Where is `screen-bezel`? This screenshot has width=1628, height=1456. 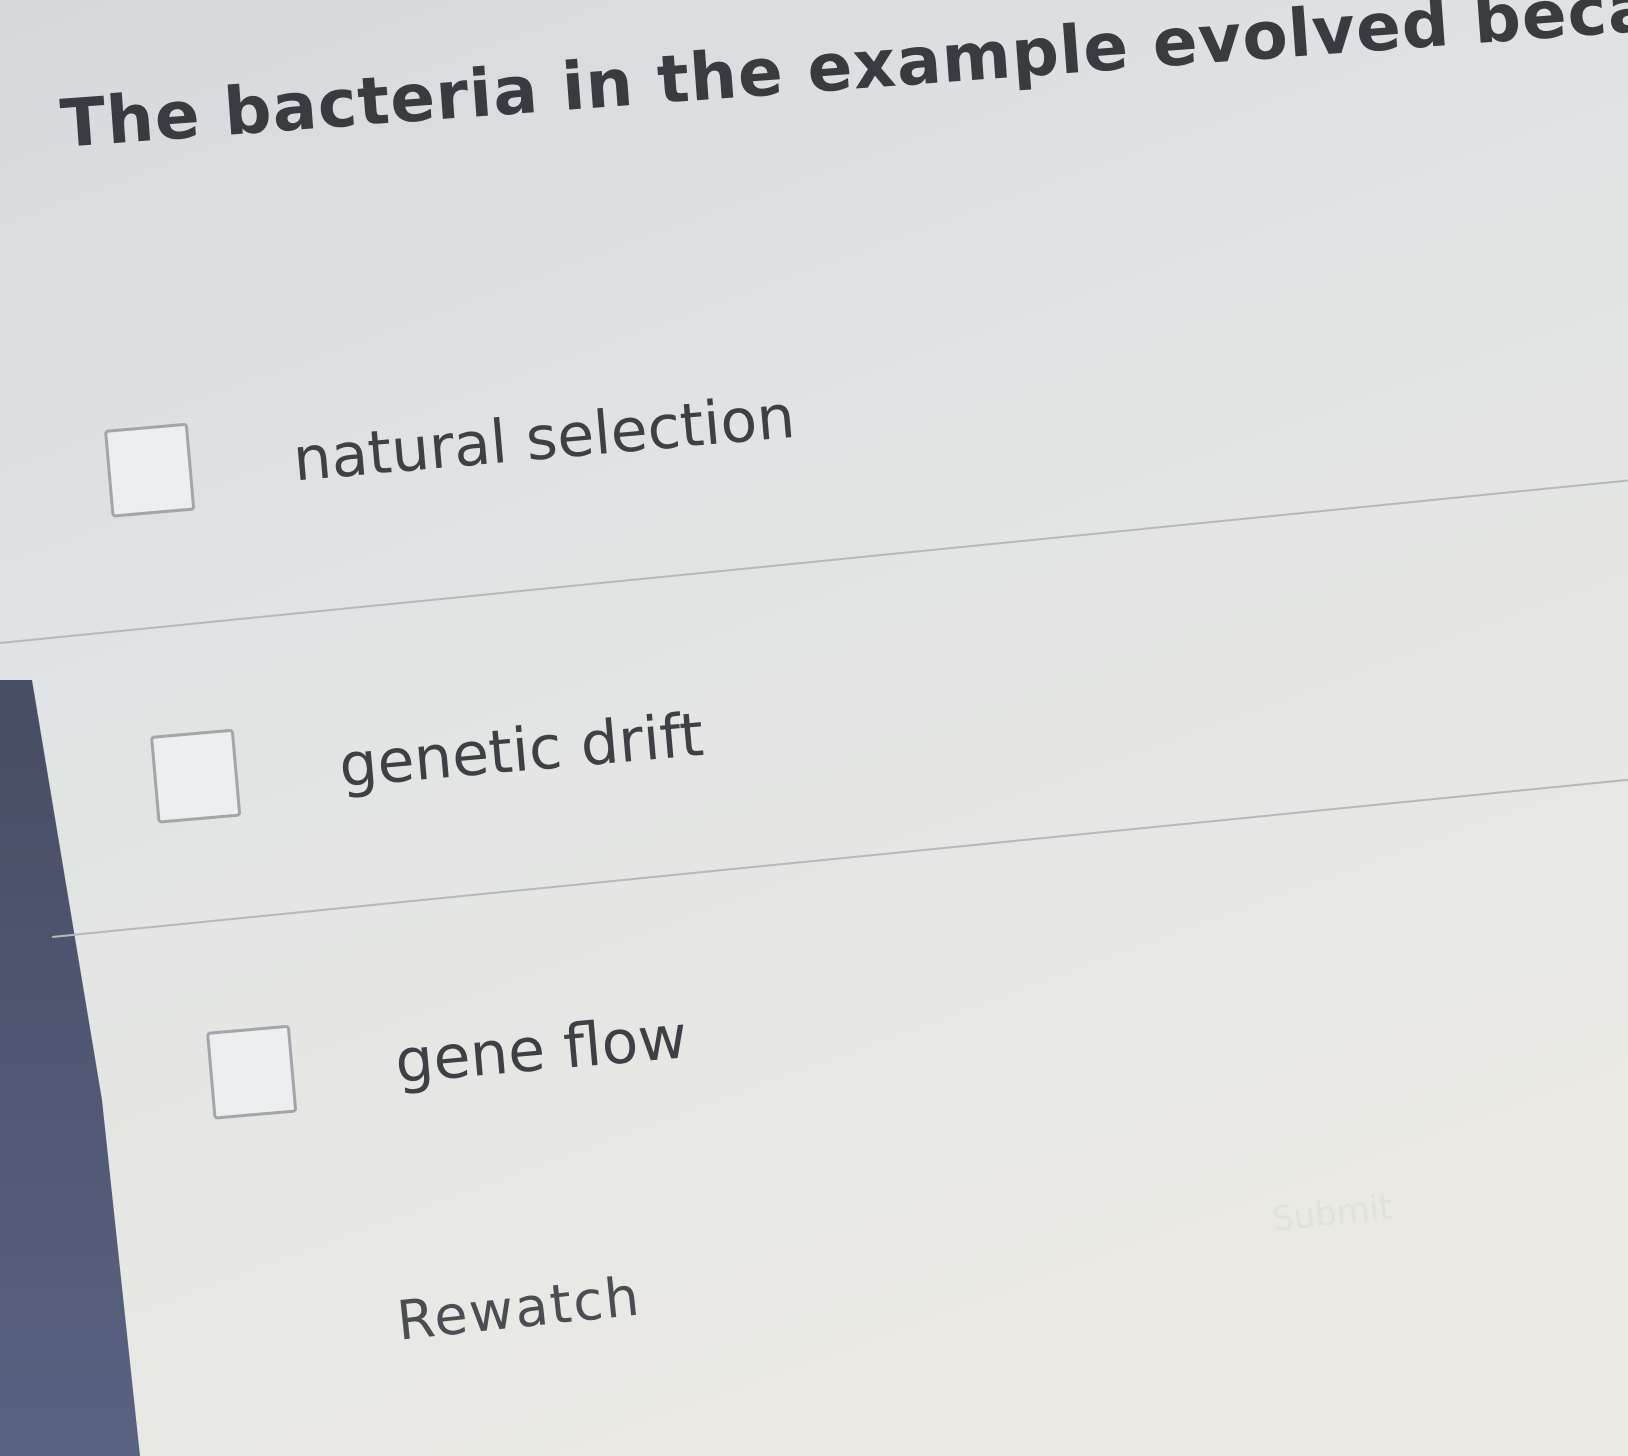
screen-bezel is located at coordinates (70, 1068).